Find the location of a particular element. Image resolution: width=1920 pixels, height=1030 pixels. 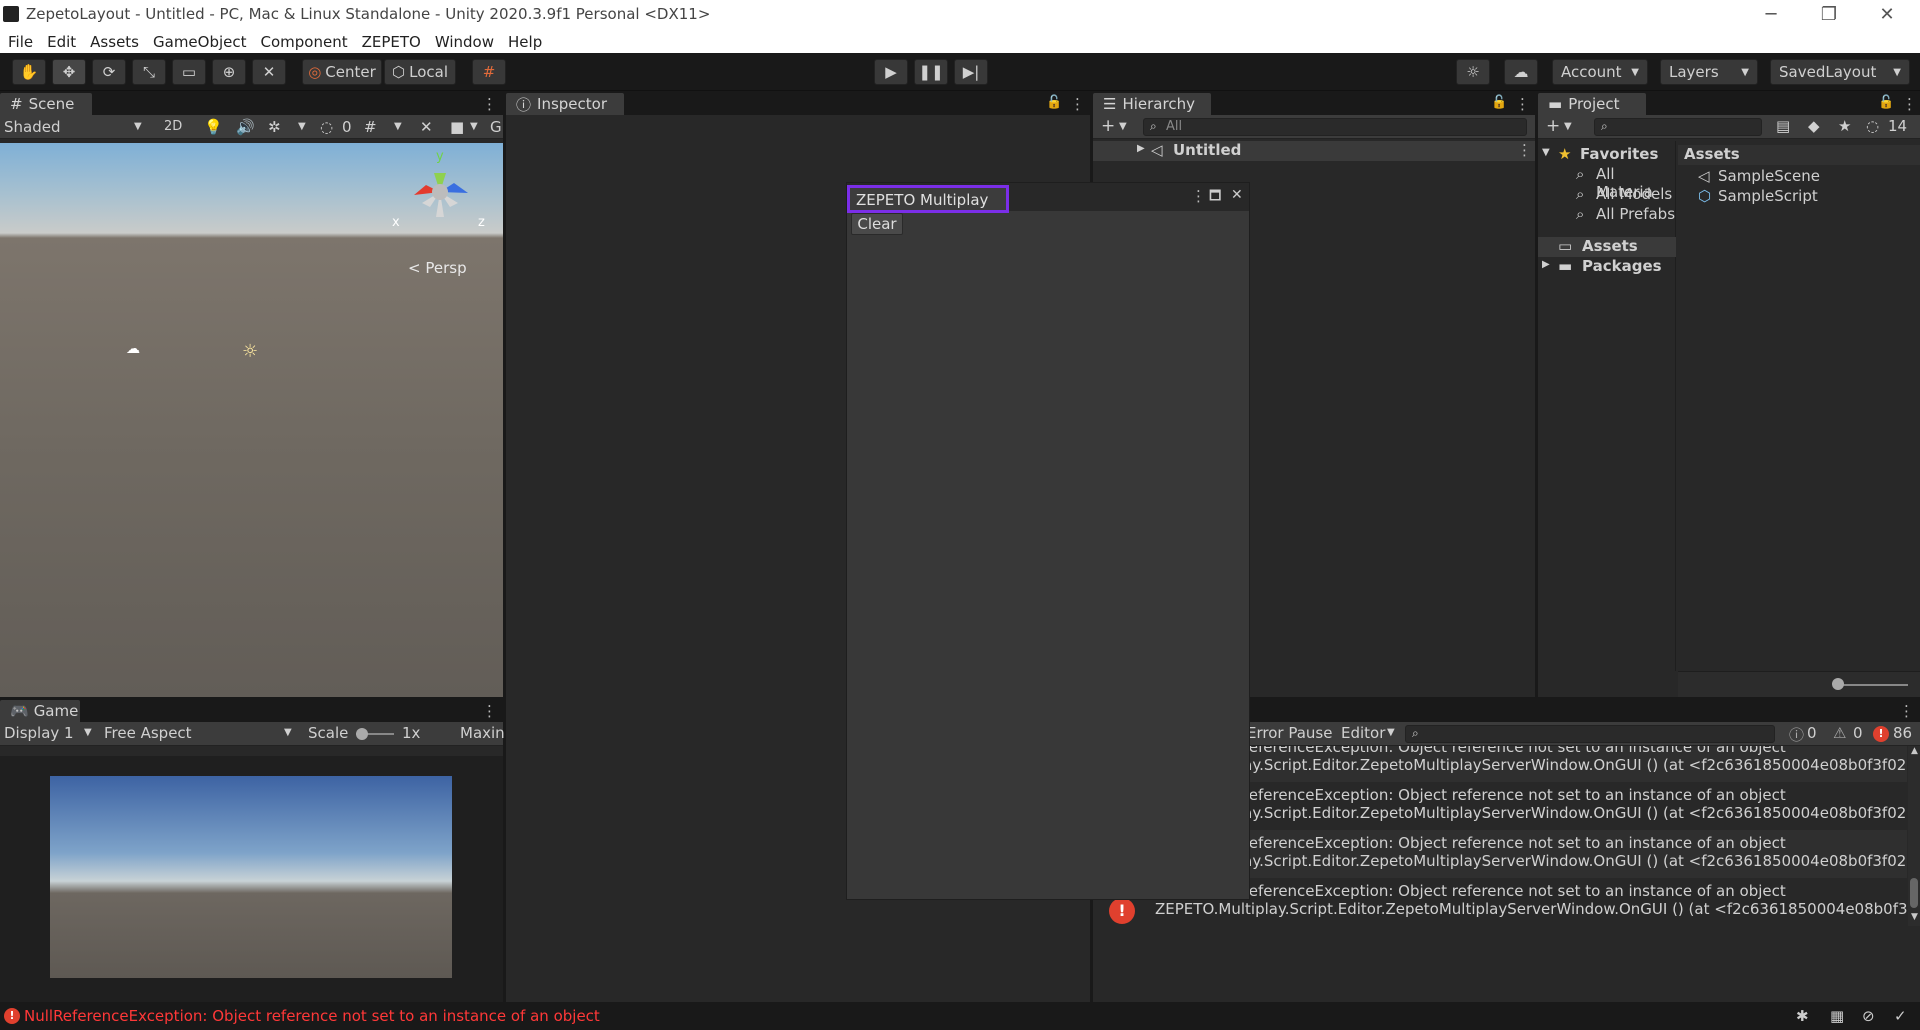

scrollbar-thumb is located at coordinates (1914, 893).